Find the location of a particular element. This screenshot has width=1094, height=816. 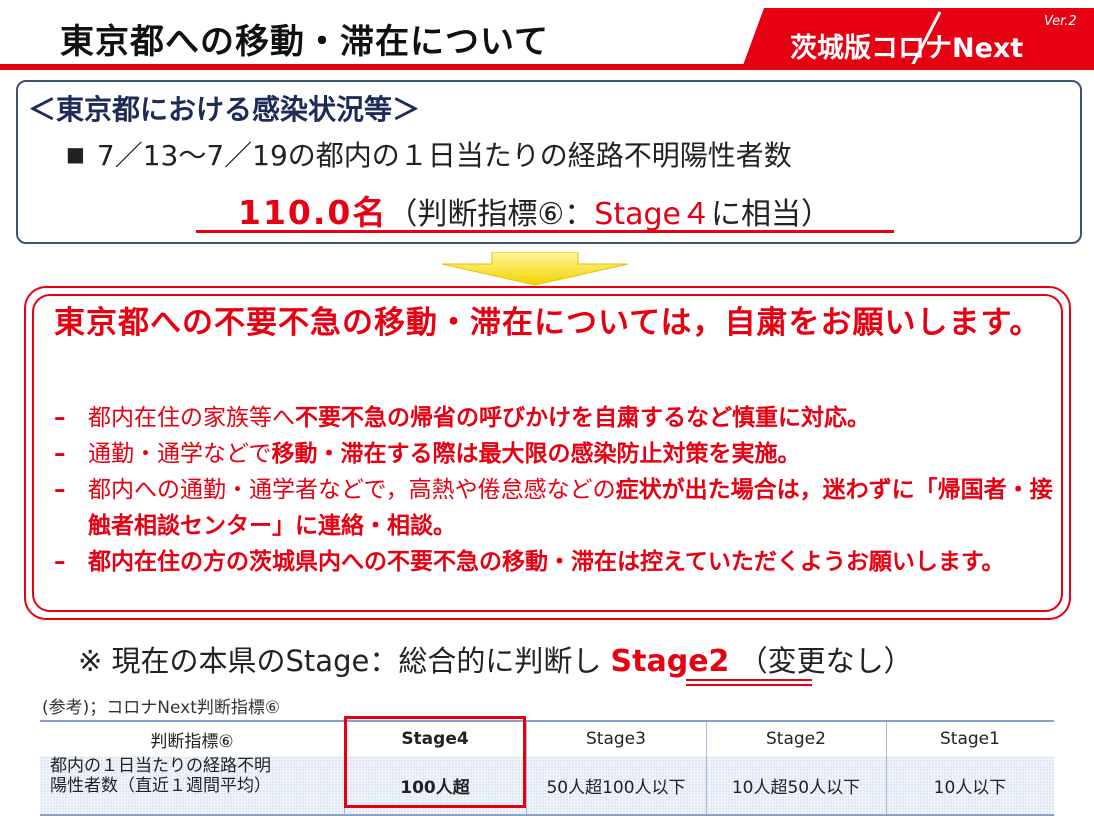

request-item: – 通勤・通学などで移動・滞在する際は最大限の感染防止対策を実施。 is located at coordinates (554, 454).